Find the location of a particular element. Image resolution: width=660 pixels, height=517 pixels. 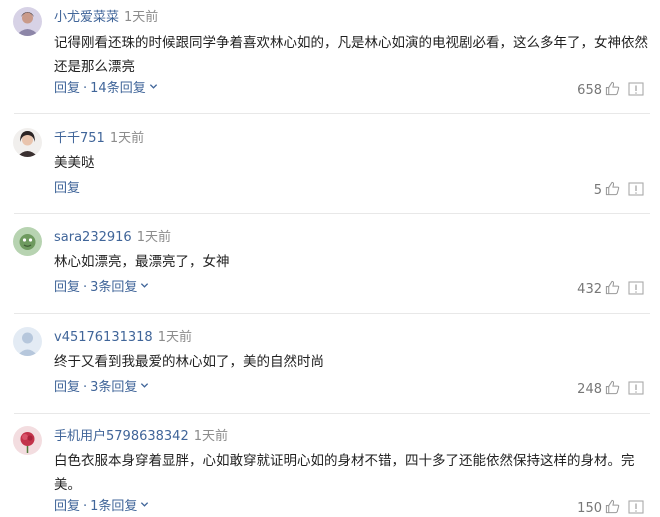

like-button: 150 is located at coordinates (598, 508).